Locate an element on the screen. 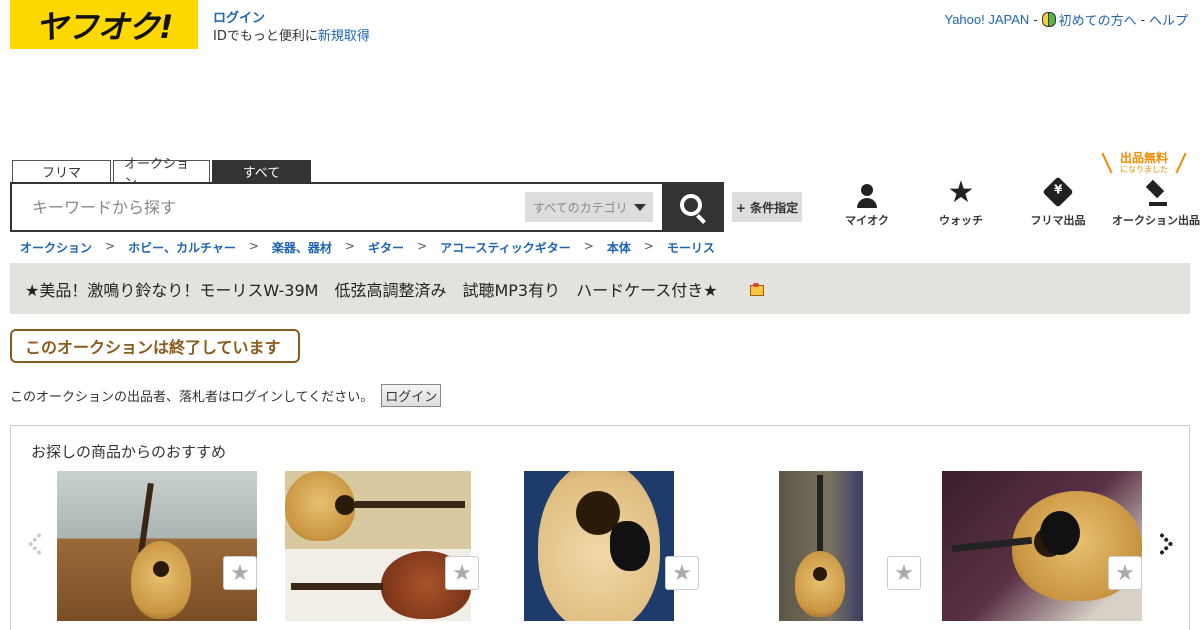 This screenshot has height=630, width=1200. id-prompt: IDでもっと便利に is located at coordinates (265, 36).